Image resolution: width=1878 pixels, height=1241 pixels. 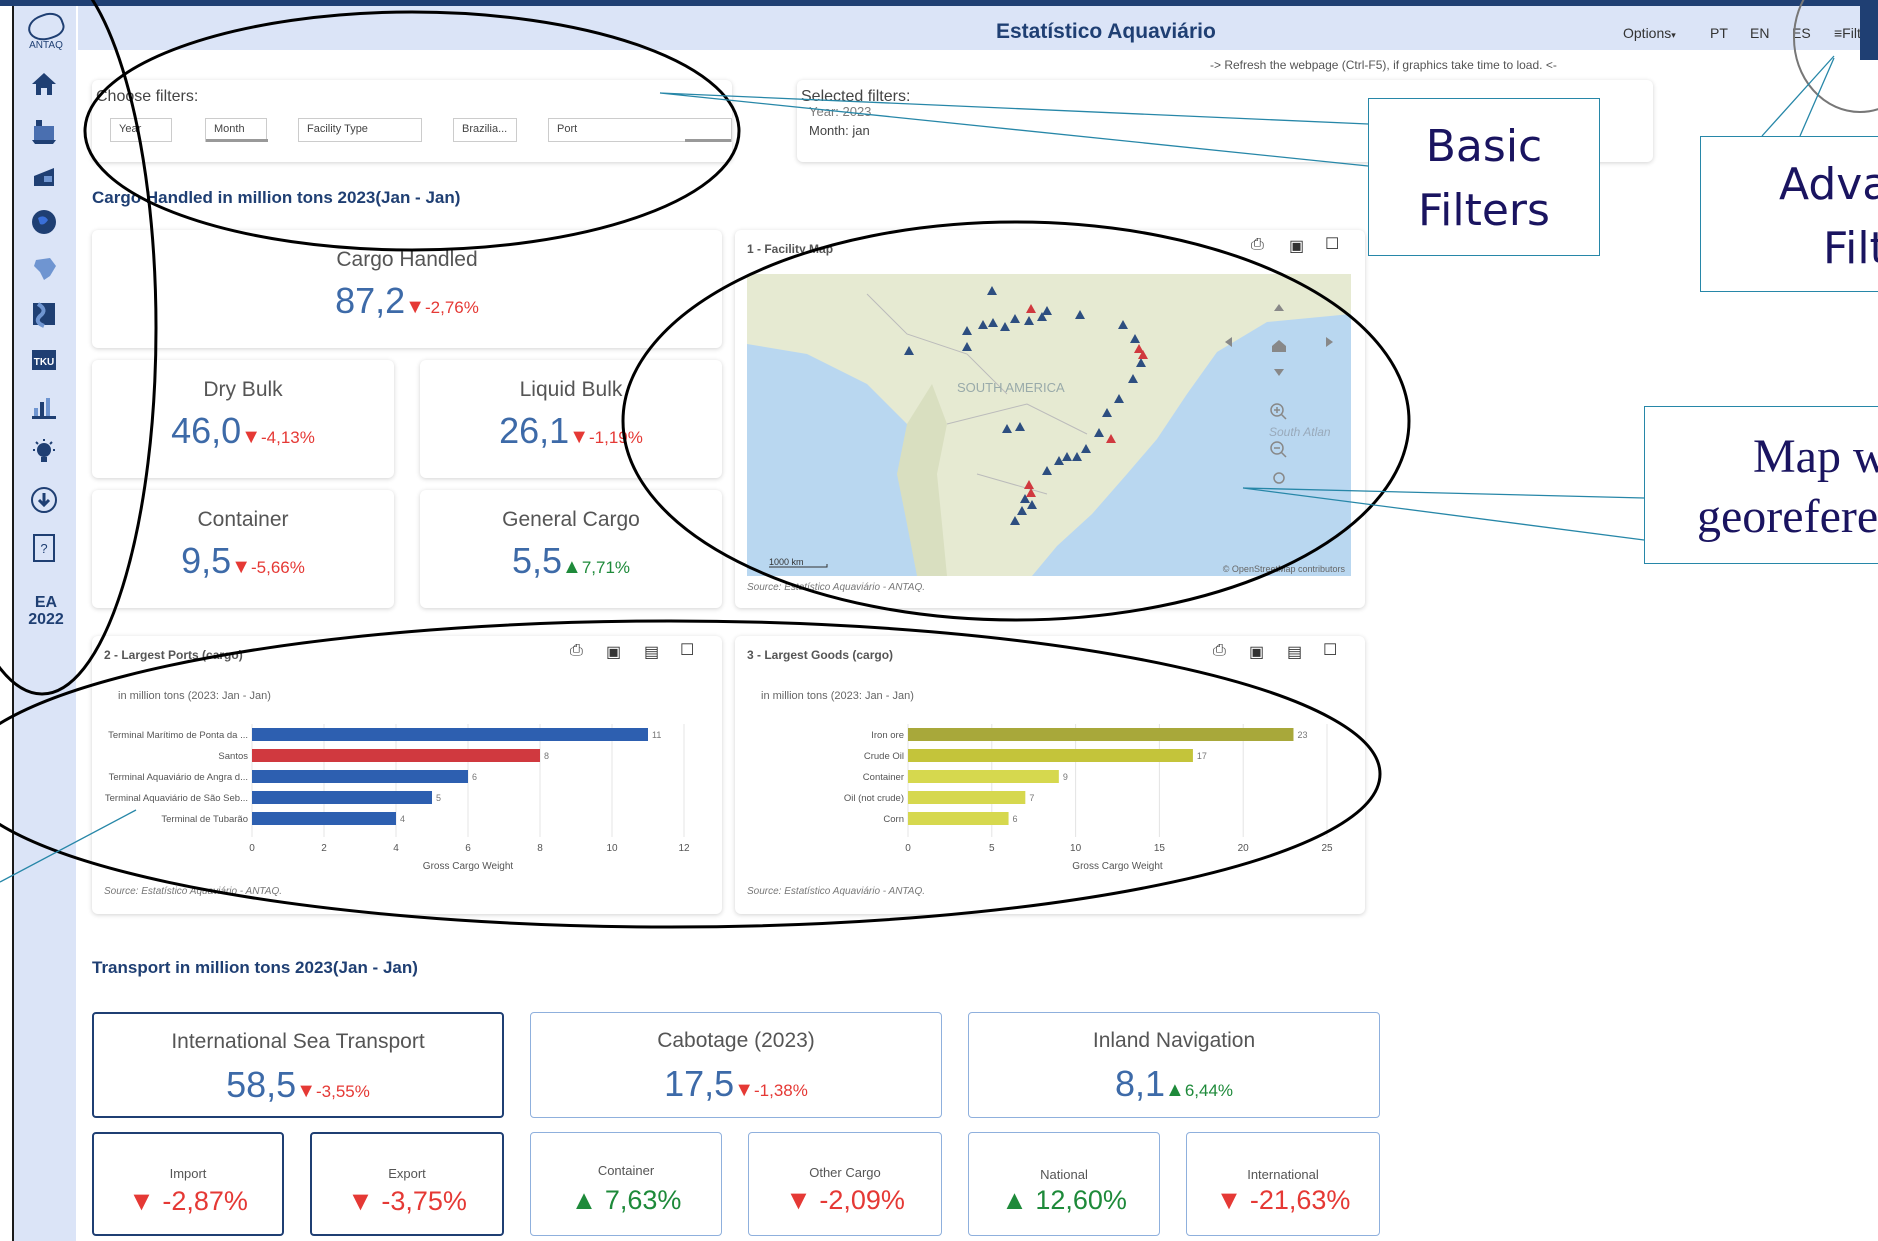 I want to click on x-axis-label: Gross Cargo Weight, so click(x=1117, y=866).